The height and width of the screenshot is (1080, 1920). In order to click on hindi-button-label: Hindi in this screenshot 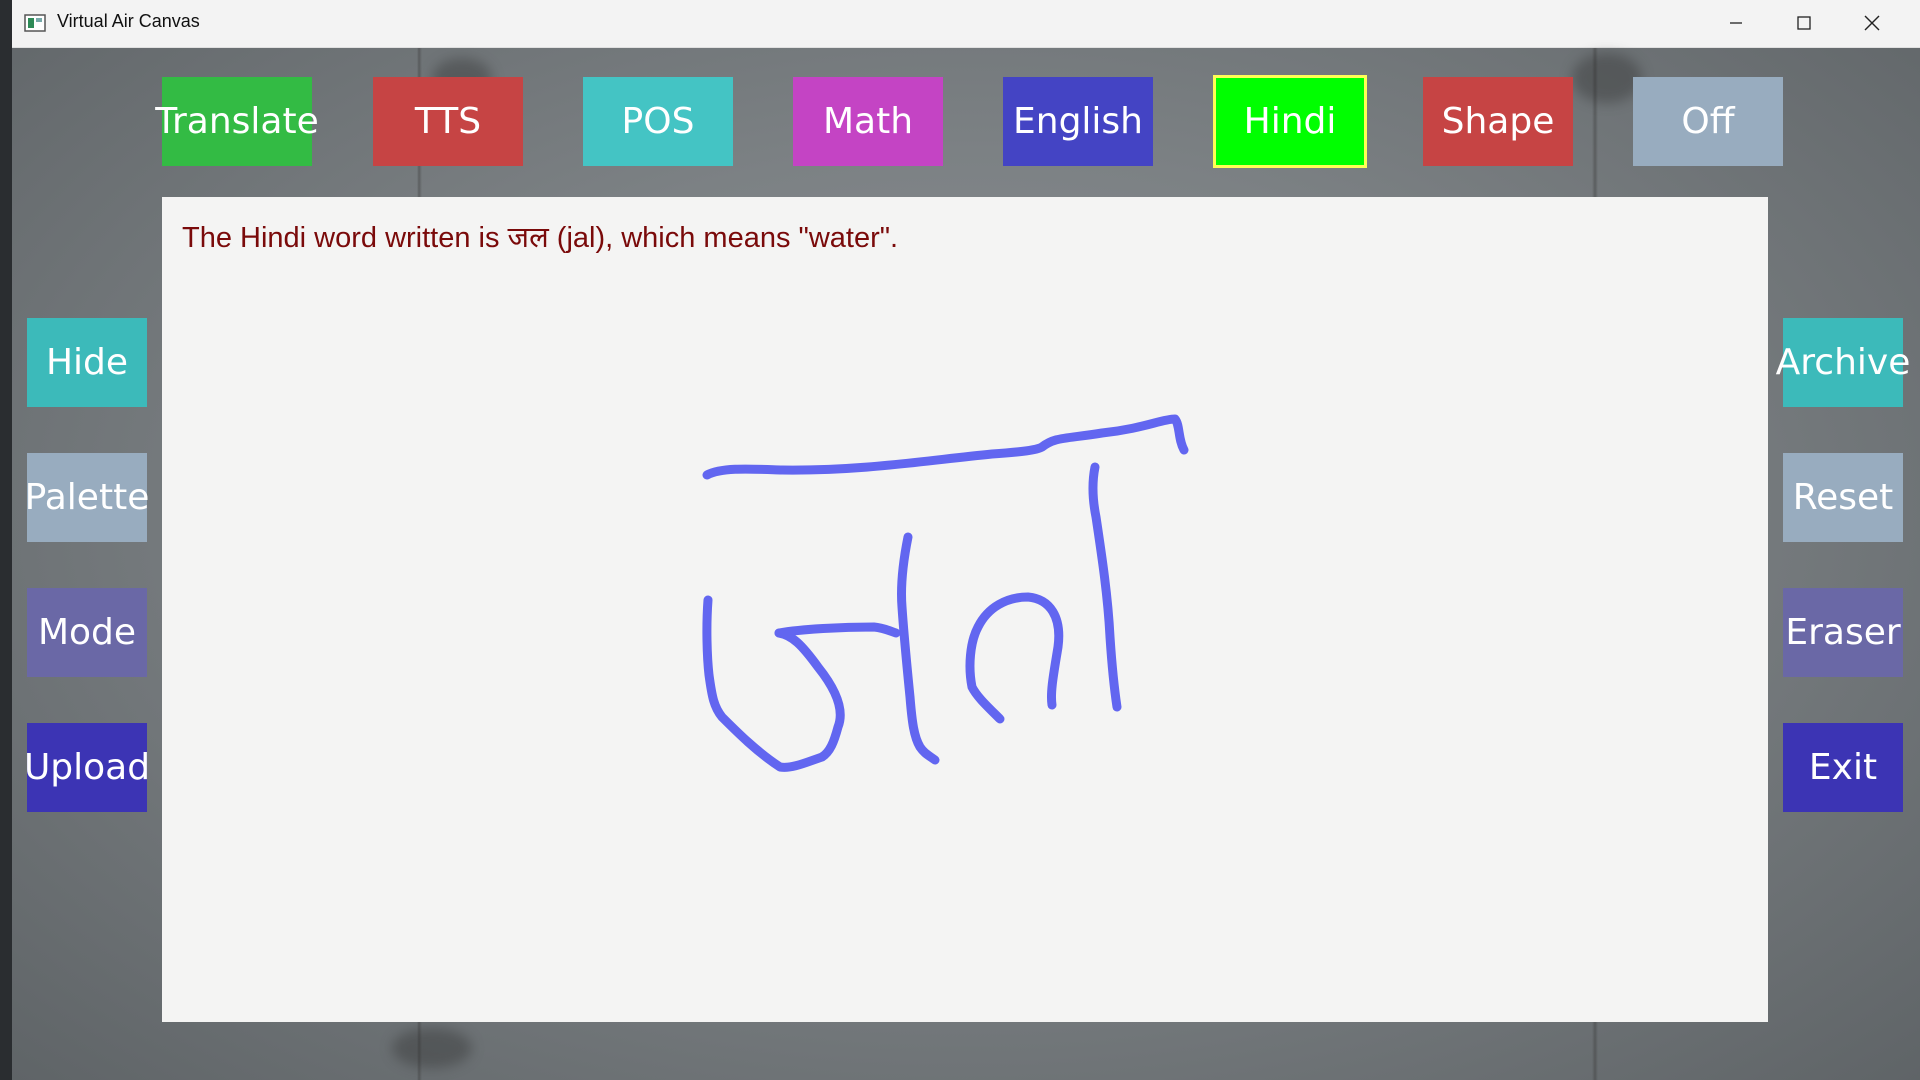, I will do `click(1290, 121)`.